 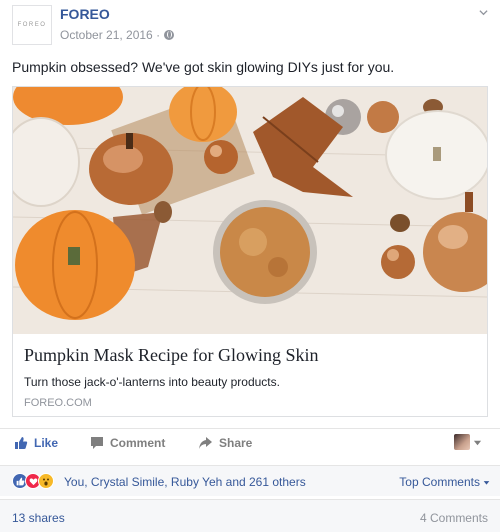 What do you see at coordinates (38, 518) in the screenshot?
I see `shares-count-link: 13 shares` at bounding box center [38, 518].